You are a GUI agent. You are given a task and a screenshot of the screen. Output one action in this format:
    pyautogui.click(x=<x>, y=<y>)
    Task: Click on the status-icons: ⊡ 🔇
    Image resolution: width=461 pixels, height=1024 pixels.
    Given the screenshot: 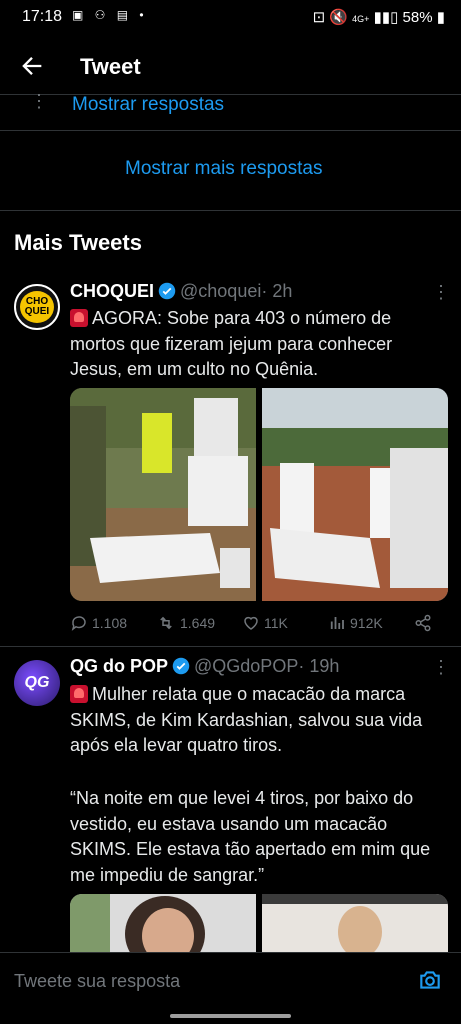 What is the action you would take?
    pyautogui.click(x=332, y=17)
    